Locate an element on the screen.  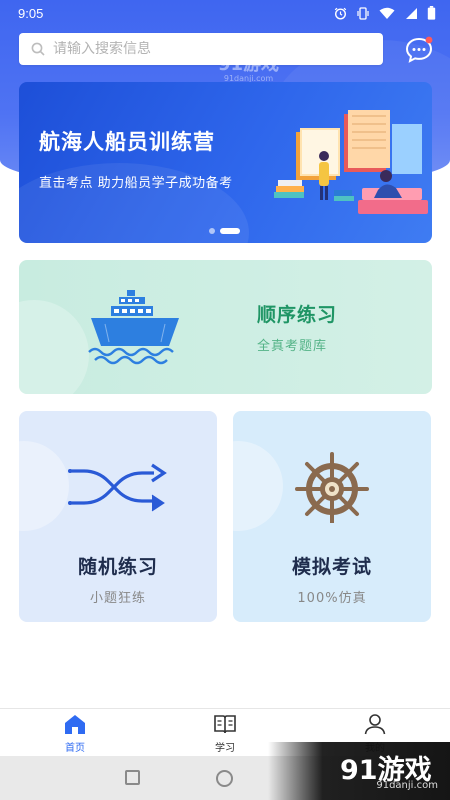
message-button is located at coordinates (419, 49).